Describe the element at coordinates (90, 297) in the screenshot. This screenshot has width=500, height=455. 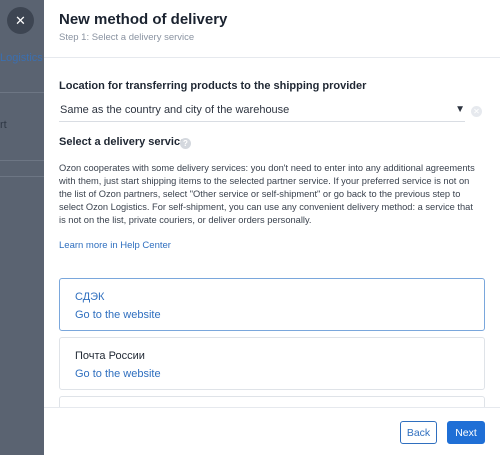
I see `service-card-name: СДЭК` at that location.